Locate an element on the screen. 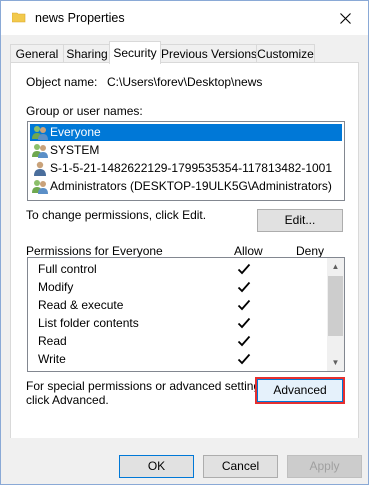 This screenshot has width=369, height=485. list-item-everyone: Everyone is located at coordinates (186, 132).